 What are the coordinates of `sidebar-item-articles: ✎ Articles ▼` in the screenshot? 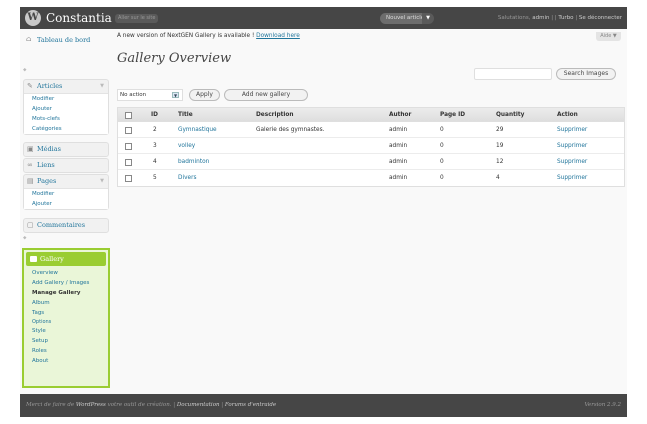 It's located at (66, 86).